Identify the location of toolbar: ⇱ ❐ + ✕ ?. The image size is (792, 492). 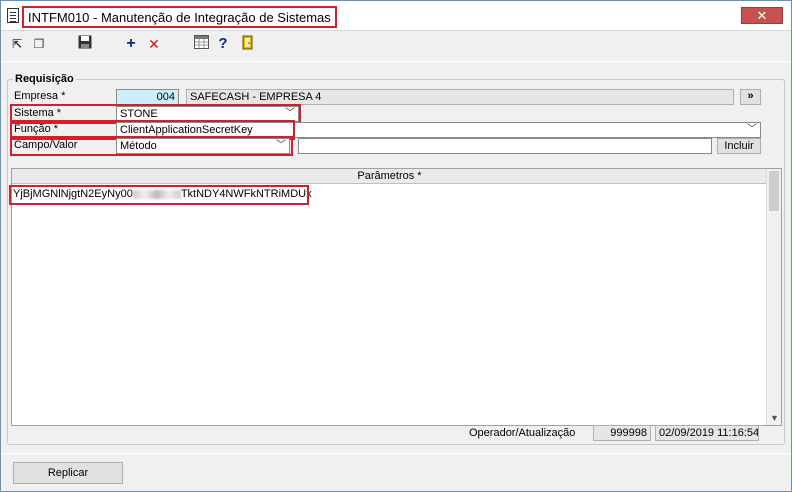
(396, 44).